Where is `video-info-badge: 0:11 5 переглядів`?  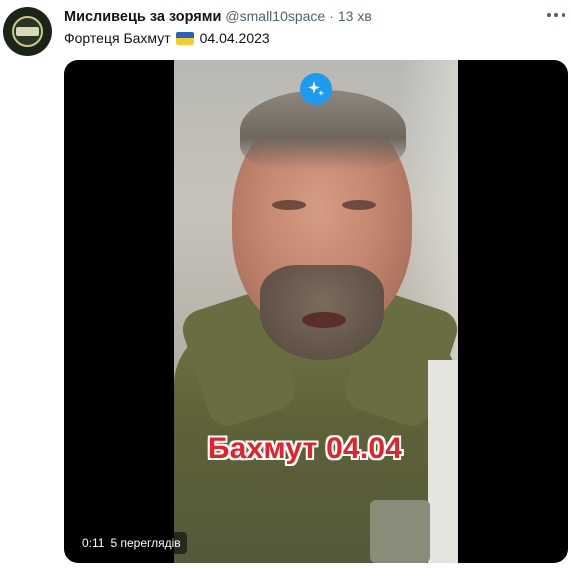 video-info-badge: 0:11 5 переглядів is located at coordinates (131, 543).